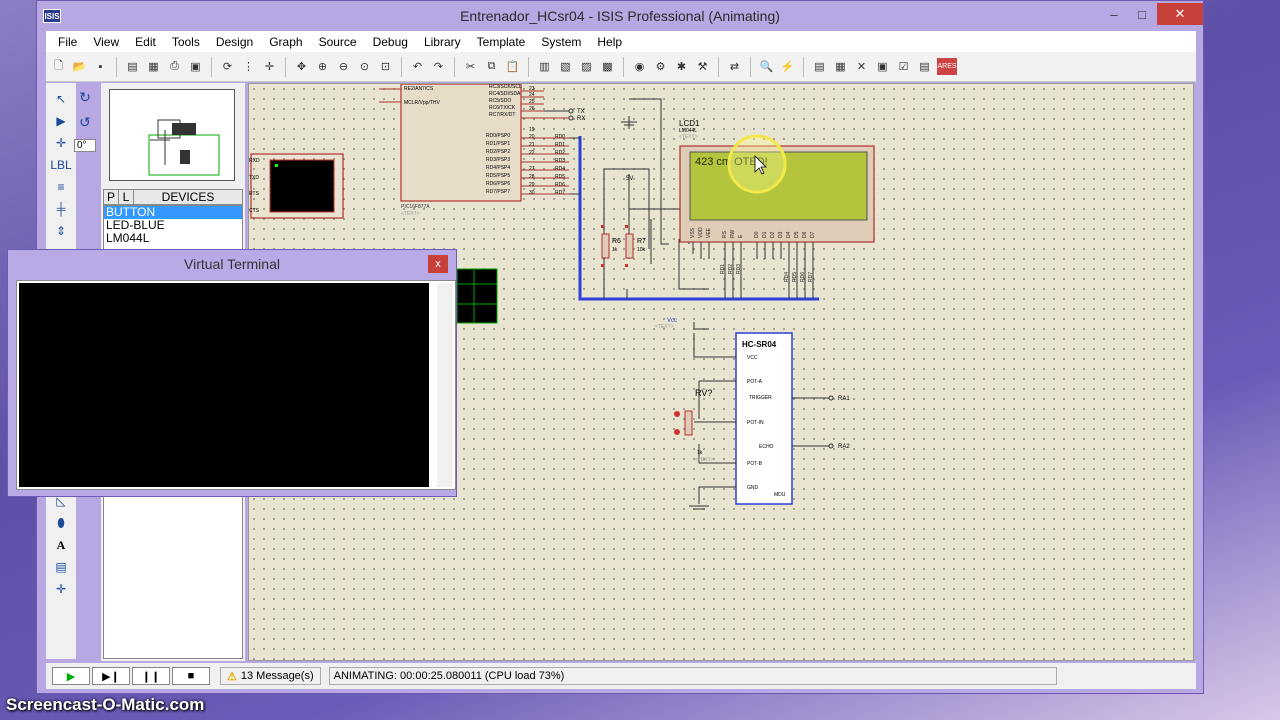 This screenshot has height=720, width=1280. What do you see at coordinates (734, 66) in the screenshot?
I see `wire-autorouter-icon: ⇄` at bounding box center [734, 66].